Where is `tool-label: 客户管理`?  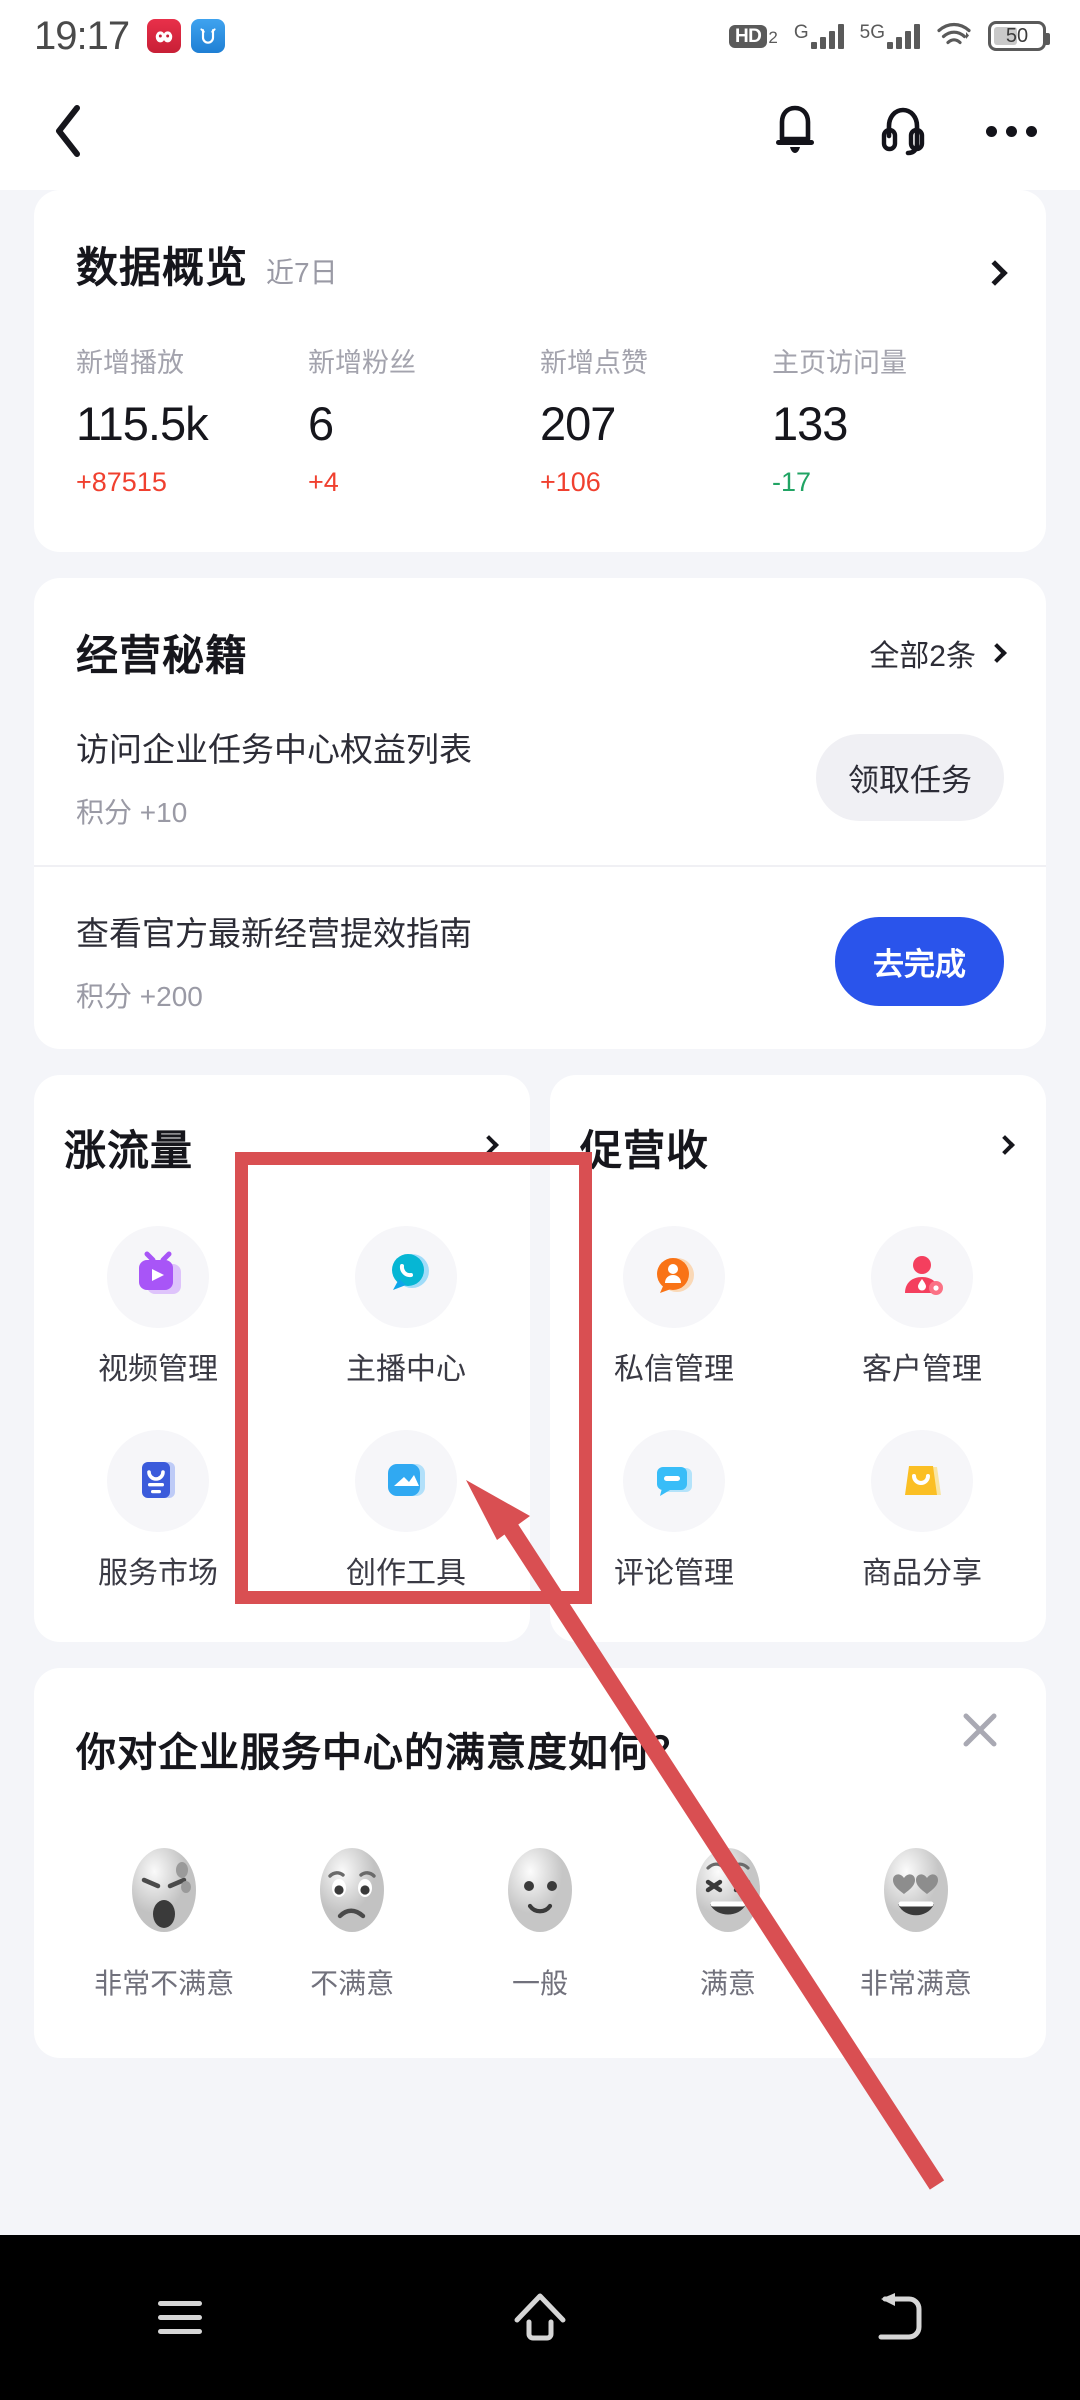
tool-label: 客户管理 is located at coordinates (922, 1369).